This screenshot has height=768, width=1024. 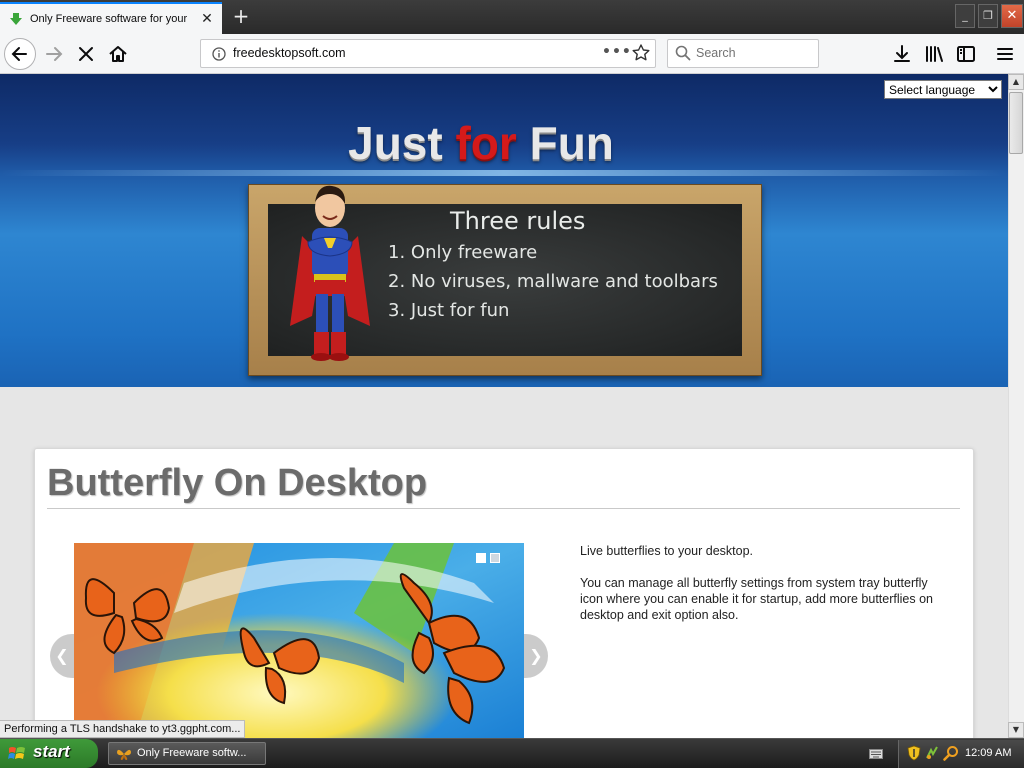 I want to click on rules-title: Three rules, so click(x=518, y=221).